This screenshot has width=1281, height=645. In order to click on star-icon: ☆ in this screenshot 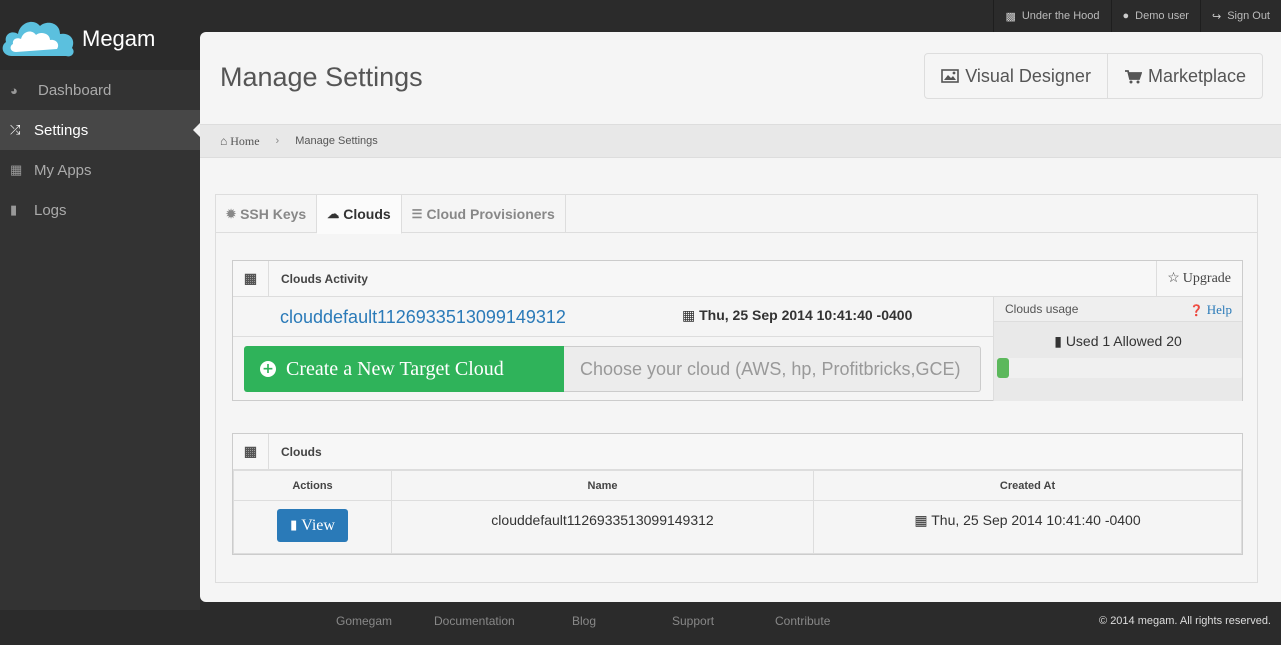, I will do `click(1173, 278)`.